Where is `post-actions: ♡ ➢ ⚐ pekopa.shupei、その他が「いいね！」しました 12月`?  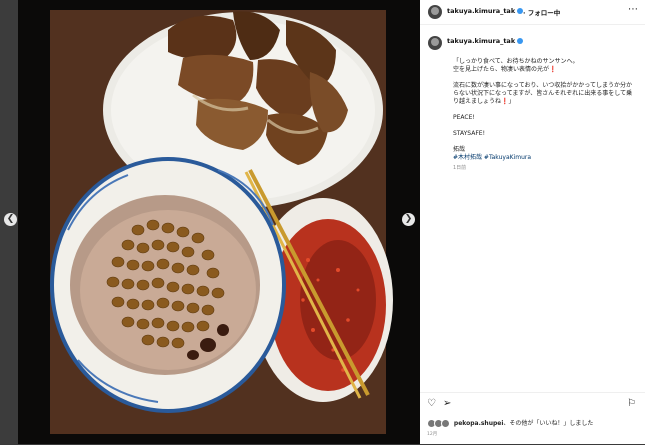 post-actions: ♡ ➢ ⚐ pekopa.shupei、その他が「いいね！」しました 12月 is located at coordinates (532, 418).